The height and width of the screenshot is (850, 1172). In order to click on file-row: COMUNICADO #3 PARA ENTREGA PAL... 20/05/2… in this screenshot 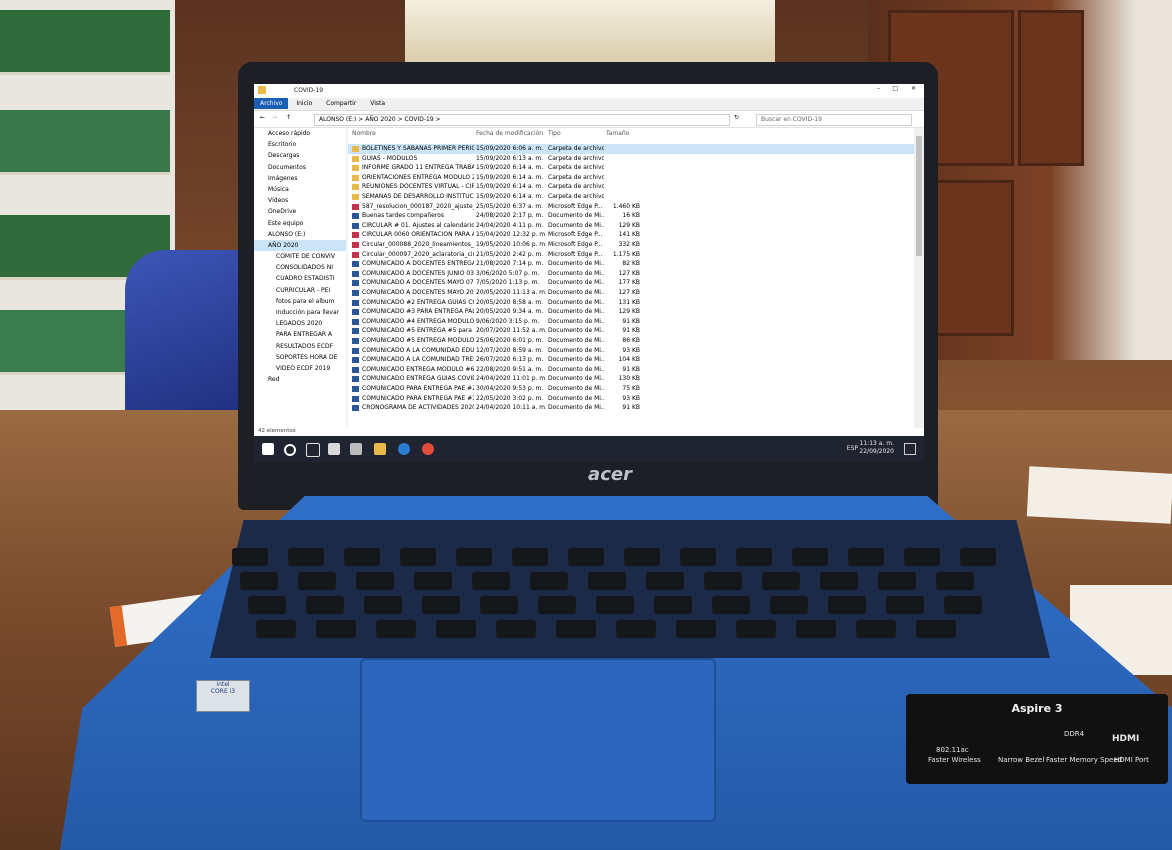, I will do `click(636, 312)`.